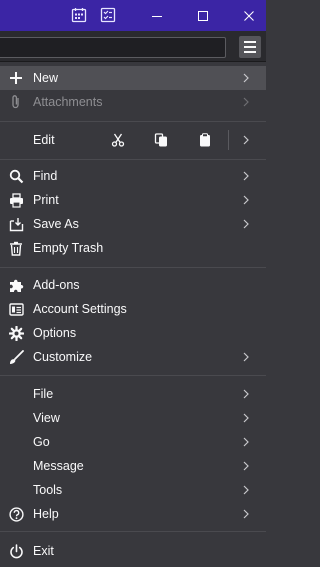 Image resolution: width=320 pixels, height=567 pixels. What do you see at coordinates (46, 200) in the screenshot?
I see `menu-item-label: Print` at bounding box center [46, 200].